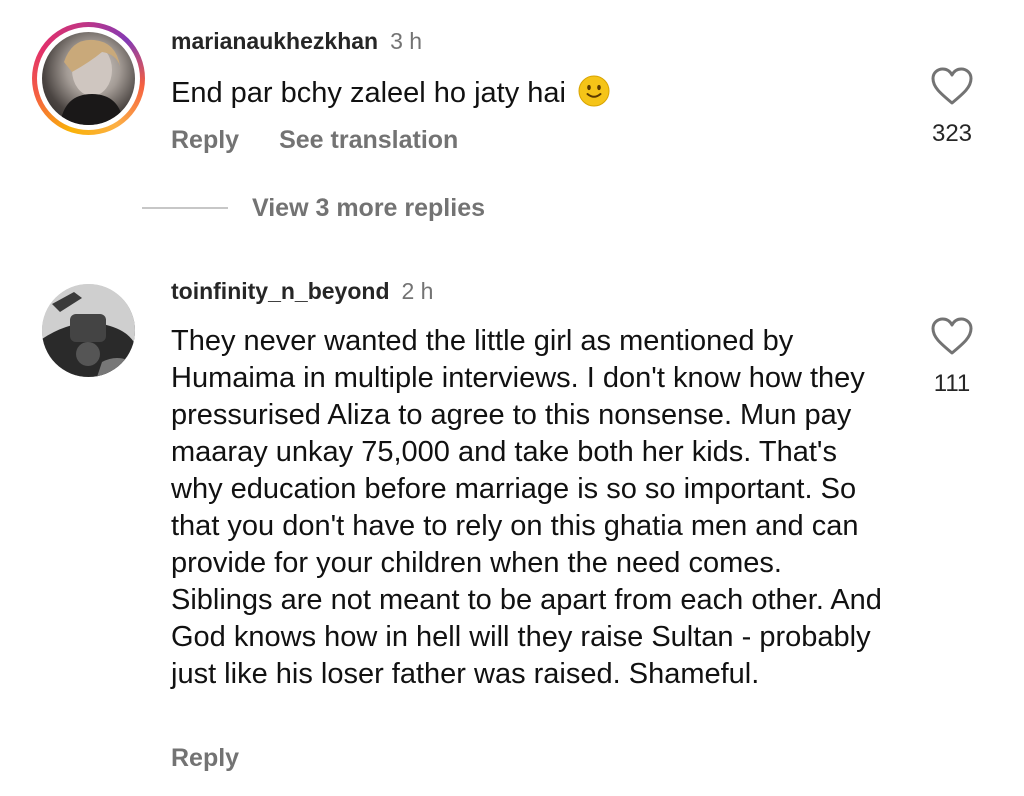  I want to click on replies-divider-line, so click(185, 208).